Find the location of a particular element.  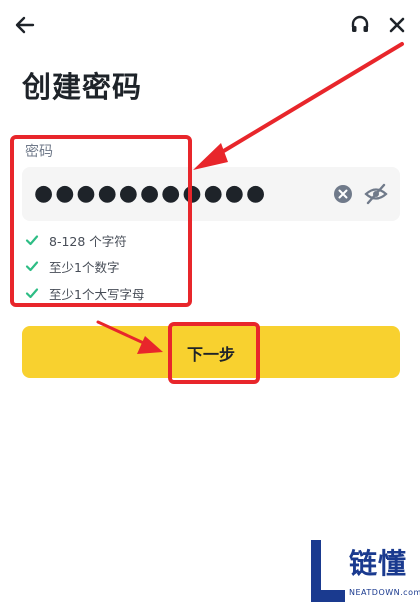

arrow-left-icon is located at coordinates (25, 25).